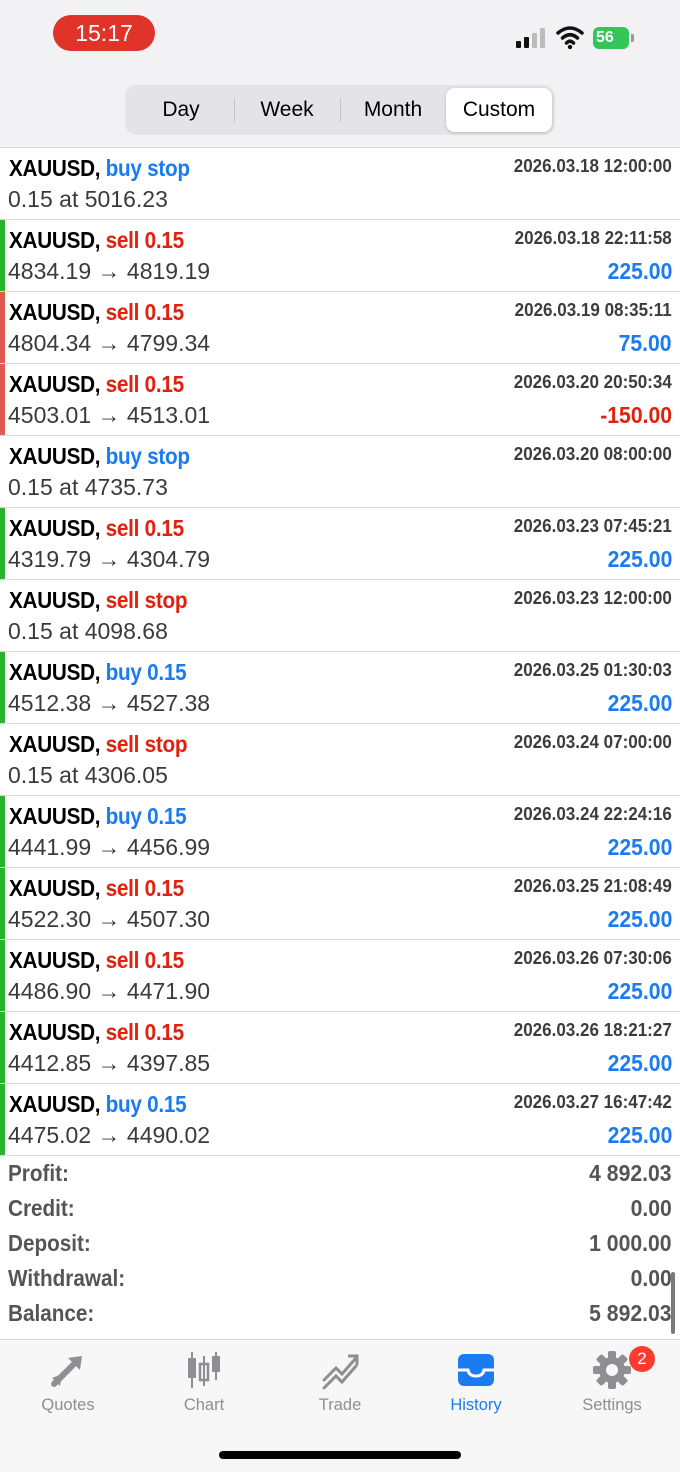 The image size is (680, 1472). What do you see at coordinates (88, 199) in the screenshot?
I see `trade-prices: 0.15 at 5016.23` at bounding box center [88, 199].